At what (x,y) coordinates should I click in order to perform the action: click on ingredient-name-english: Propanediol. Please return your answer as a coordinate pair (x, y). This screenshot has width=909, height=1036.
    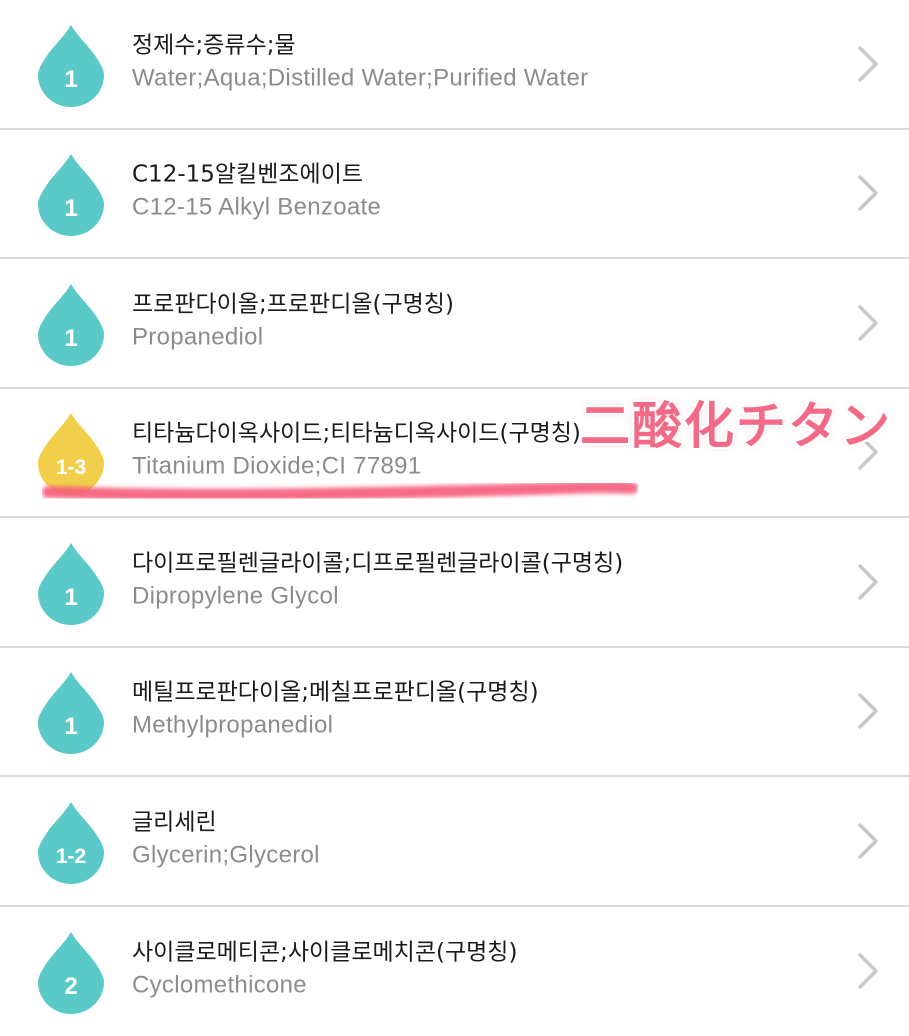
    Looking at the image, I should click on (293, 337).